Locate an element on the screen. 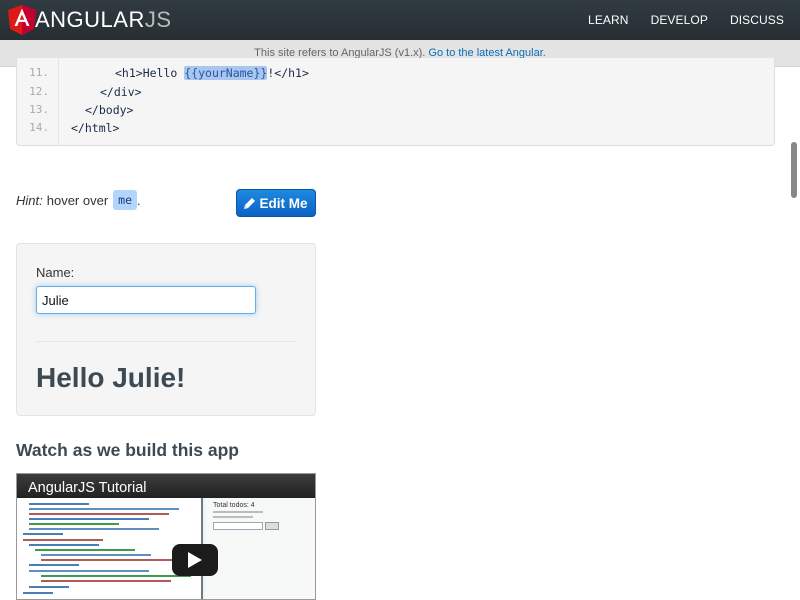 This screenshot has width=800, height=600. code-text: !</h1> is located at coordinates (288, 73).